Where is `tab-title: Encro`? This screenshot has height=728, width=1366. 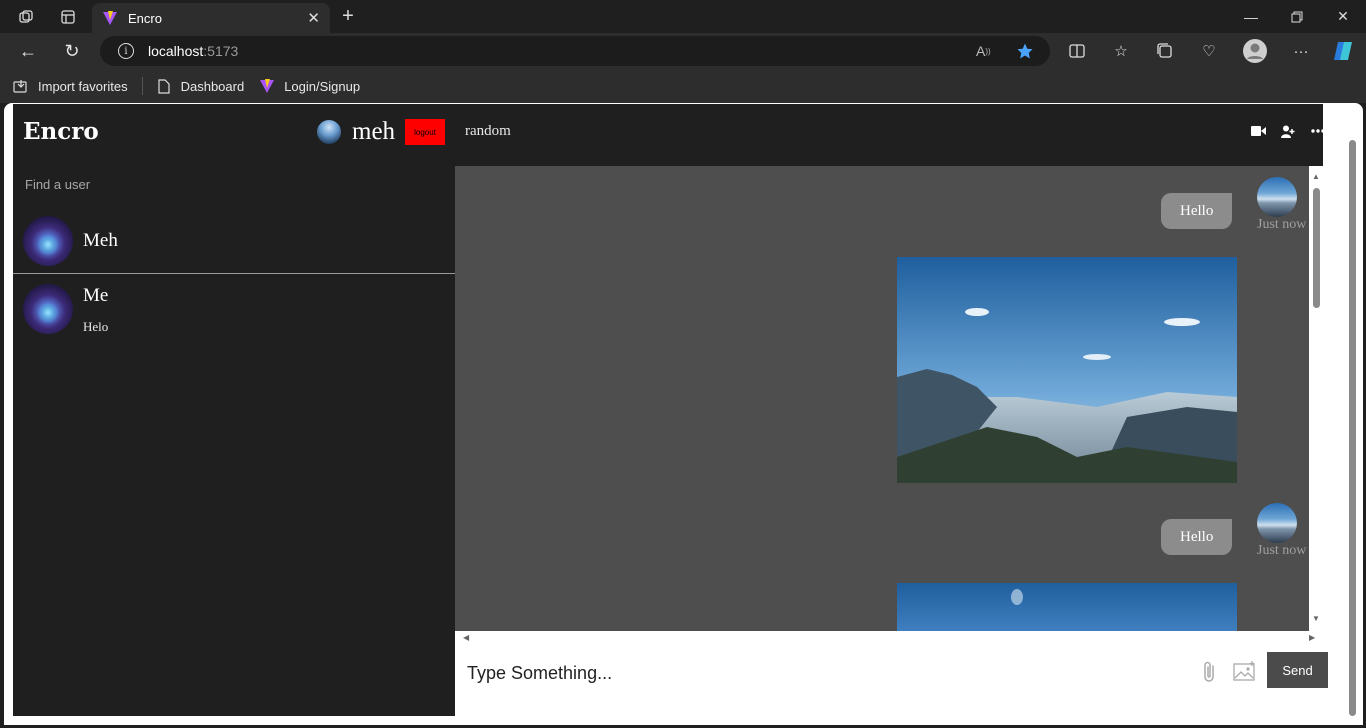 tab-title: Encro is located at coordinates (145, 18).